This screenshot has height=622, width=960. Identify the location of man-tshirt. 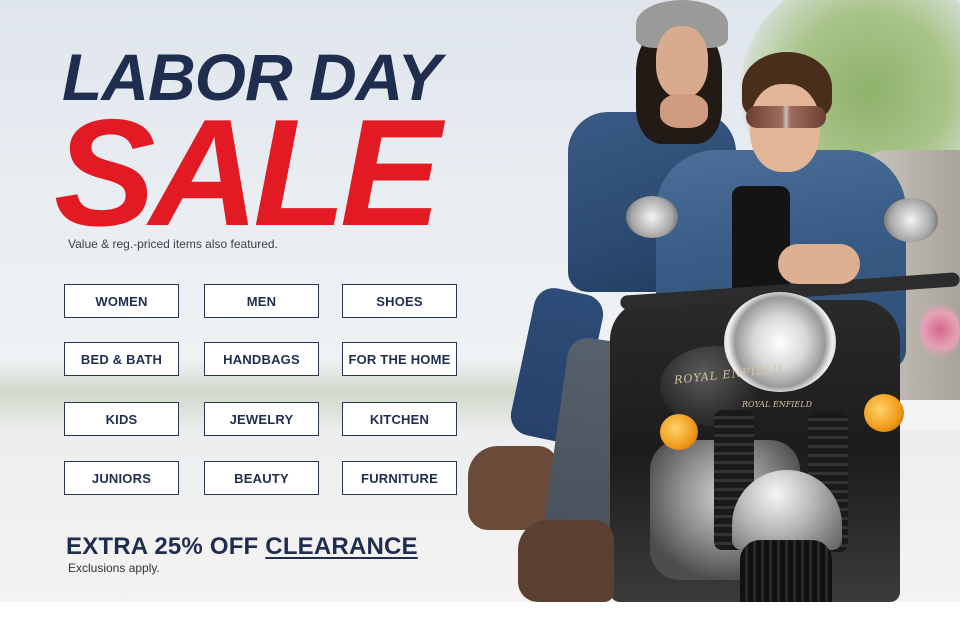
(761, 241).